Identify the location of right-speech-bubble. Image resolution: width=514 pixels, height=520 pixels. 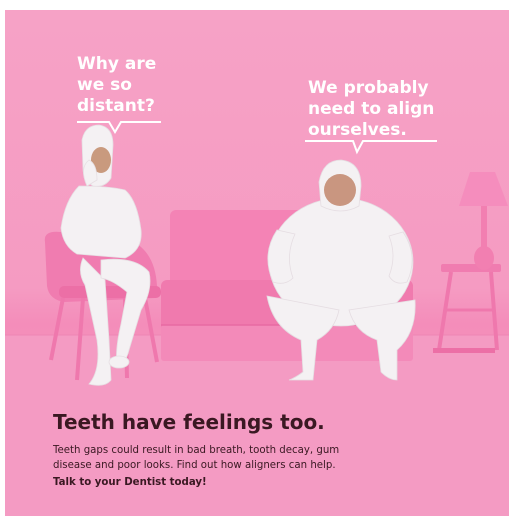
(371, 147).